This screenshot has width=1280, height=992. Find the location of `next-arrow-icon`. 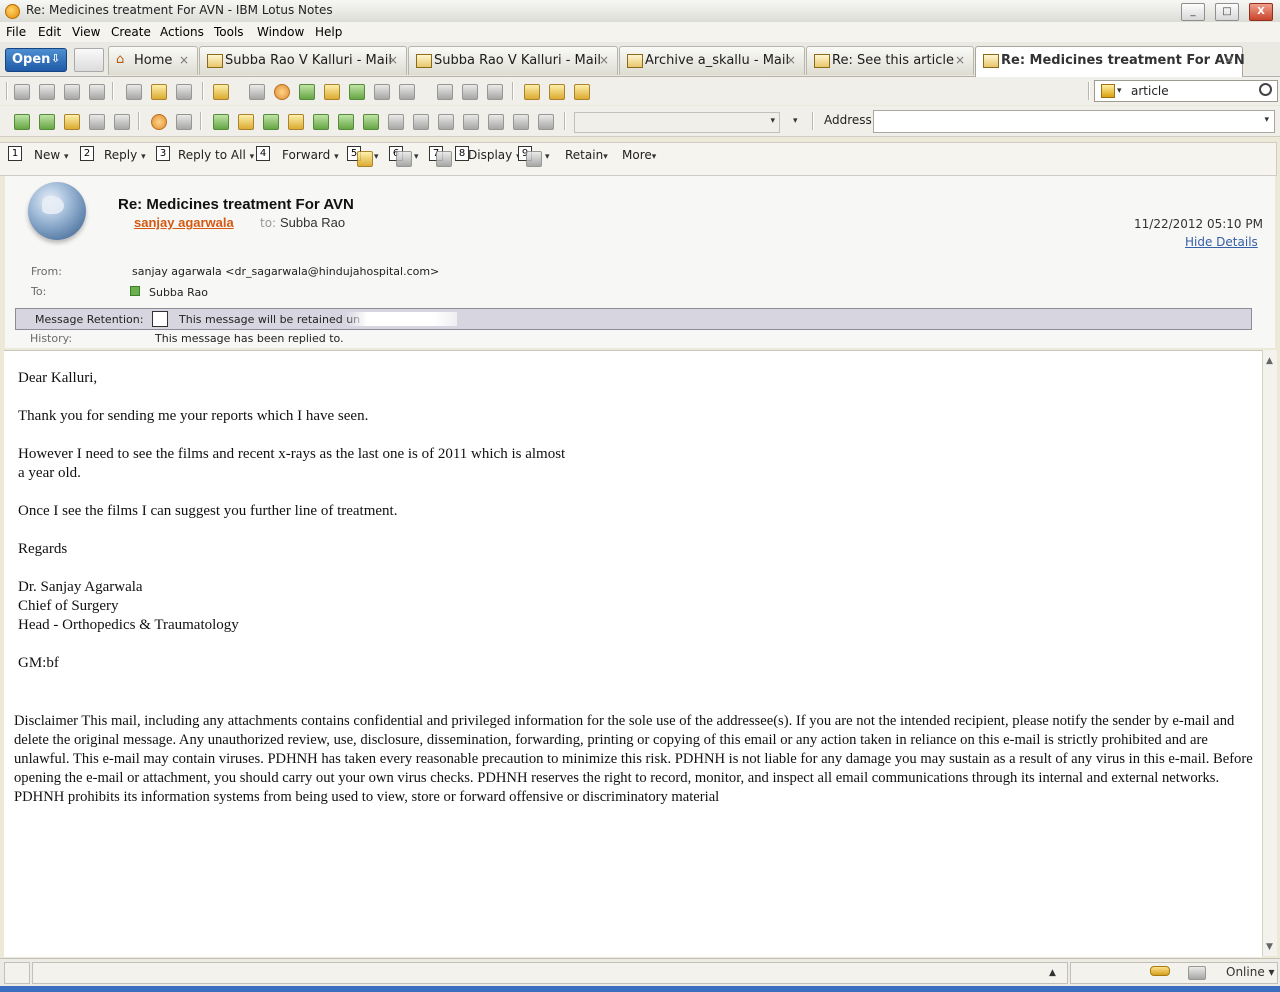

next-arrow-icon is located at coordinates (271, 122).